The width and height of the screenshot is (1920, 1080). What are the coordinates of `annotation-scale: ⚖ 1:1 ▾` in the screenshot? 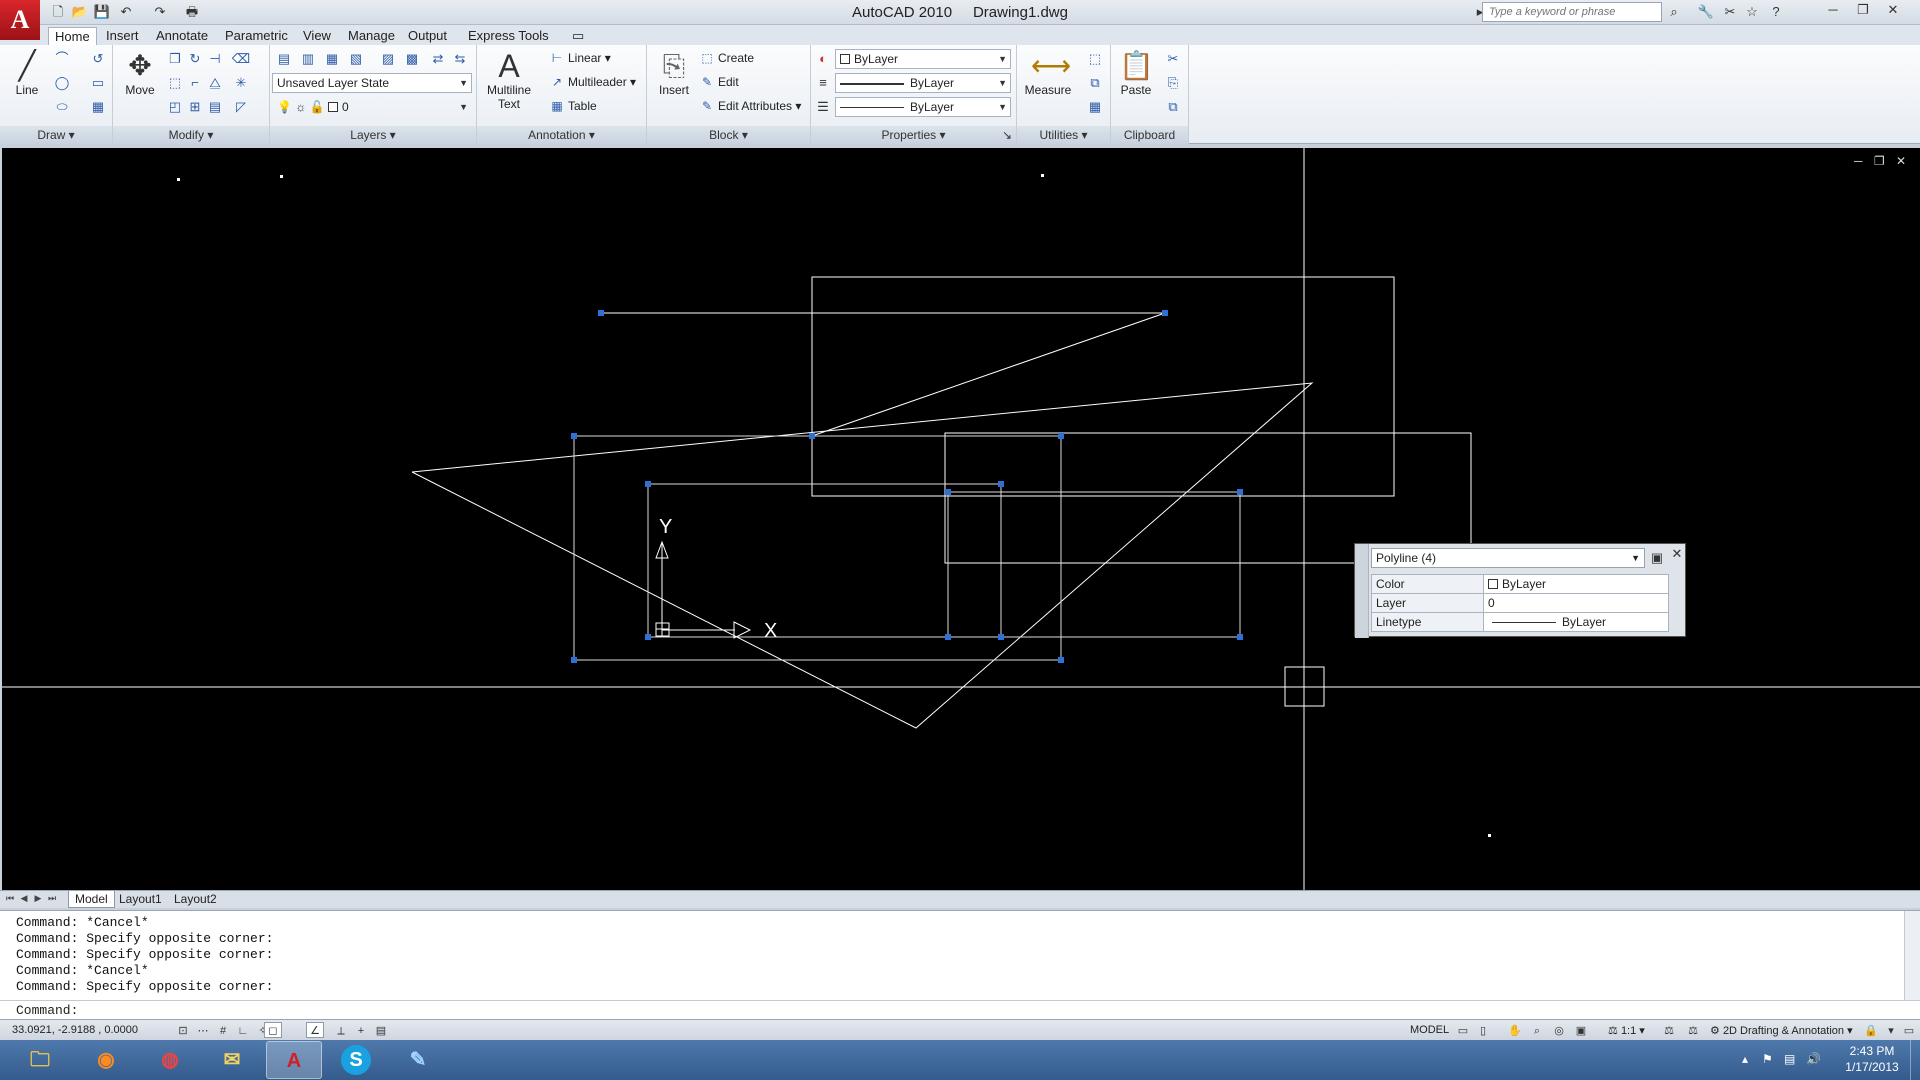 It's located at (1626, 1030).